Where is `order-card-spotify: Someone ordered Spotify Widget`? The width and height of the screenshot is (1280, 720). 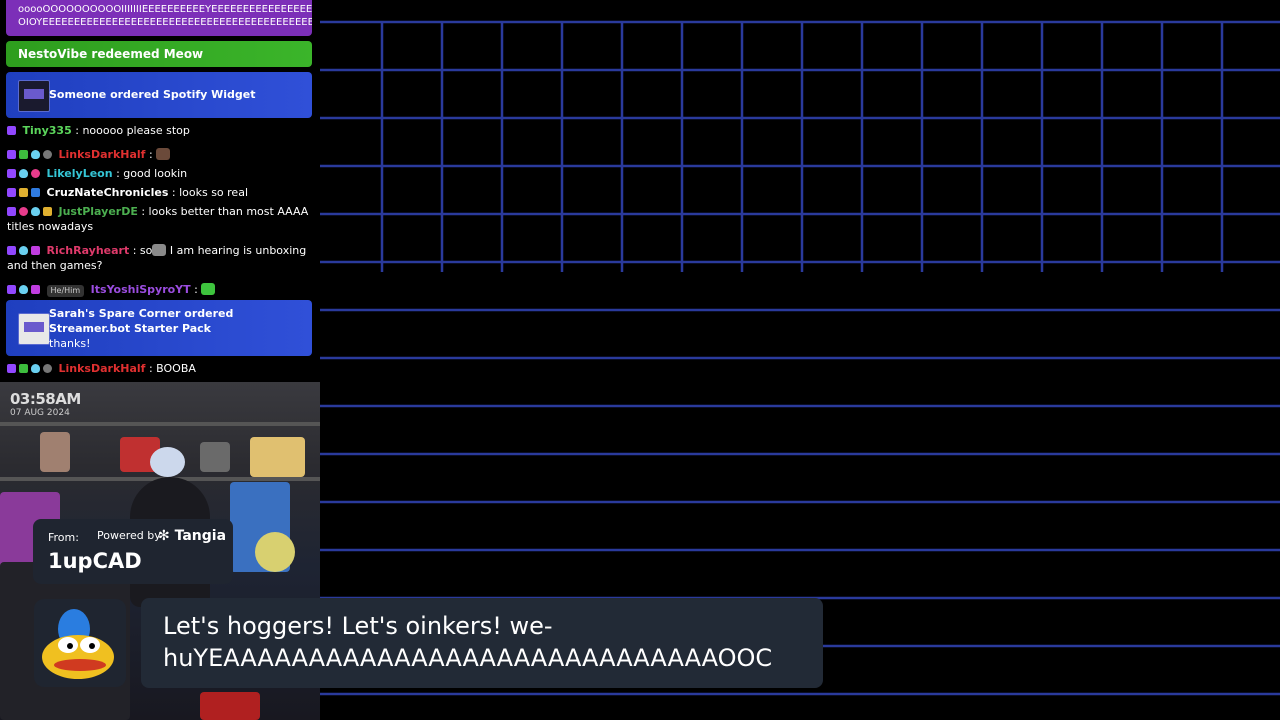 order-card-spotify: Someone ordered Spotify Widget is located at coordinates (159, 95).